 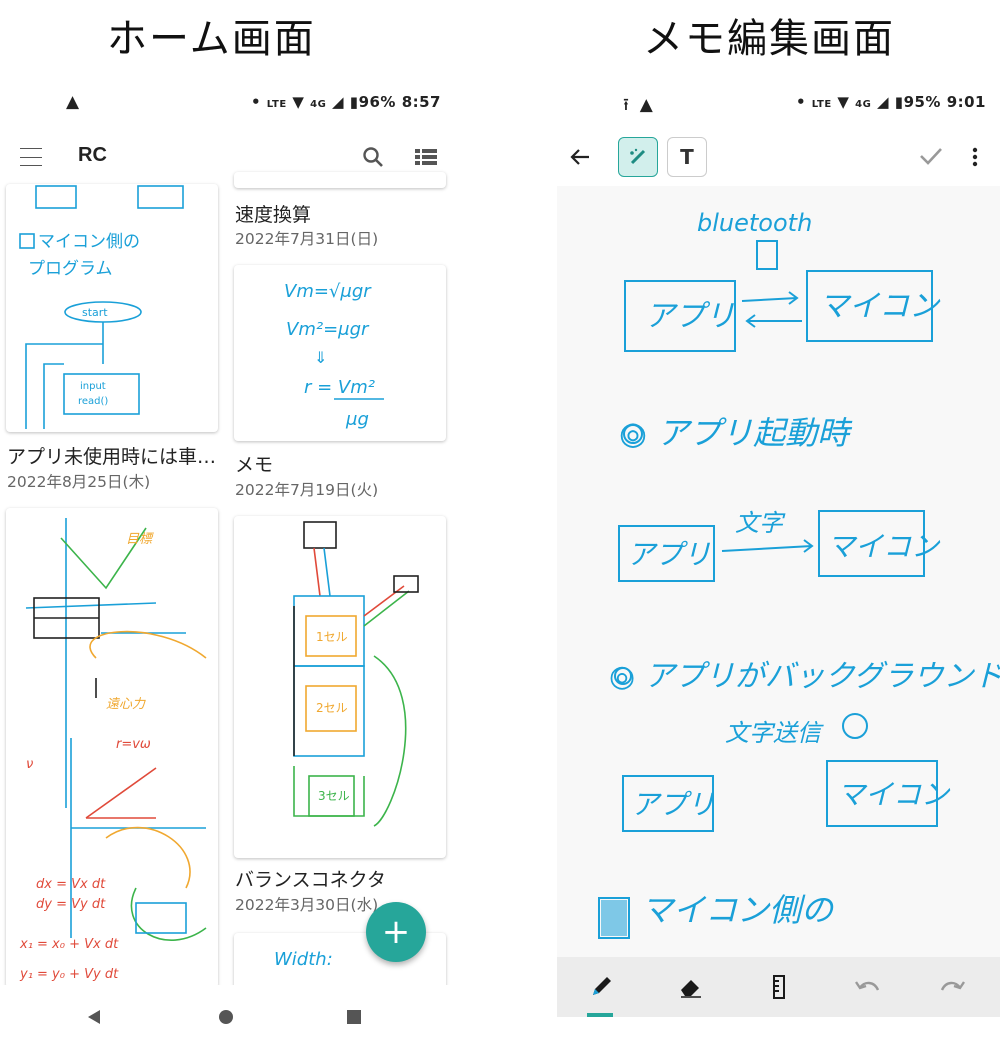 I want to click on hw-text: ◎ アプリ起動時, so click(x=736, y=433).